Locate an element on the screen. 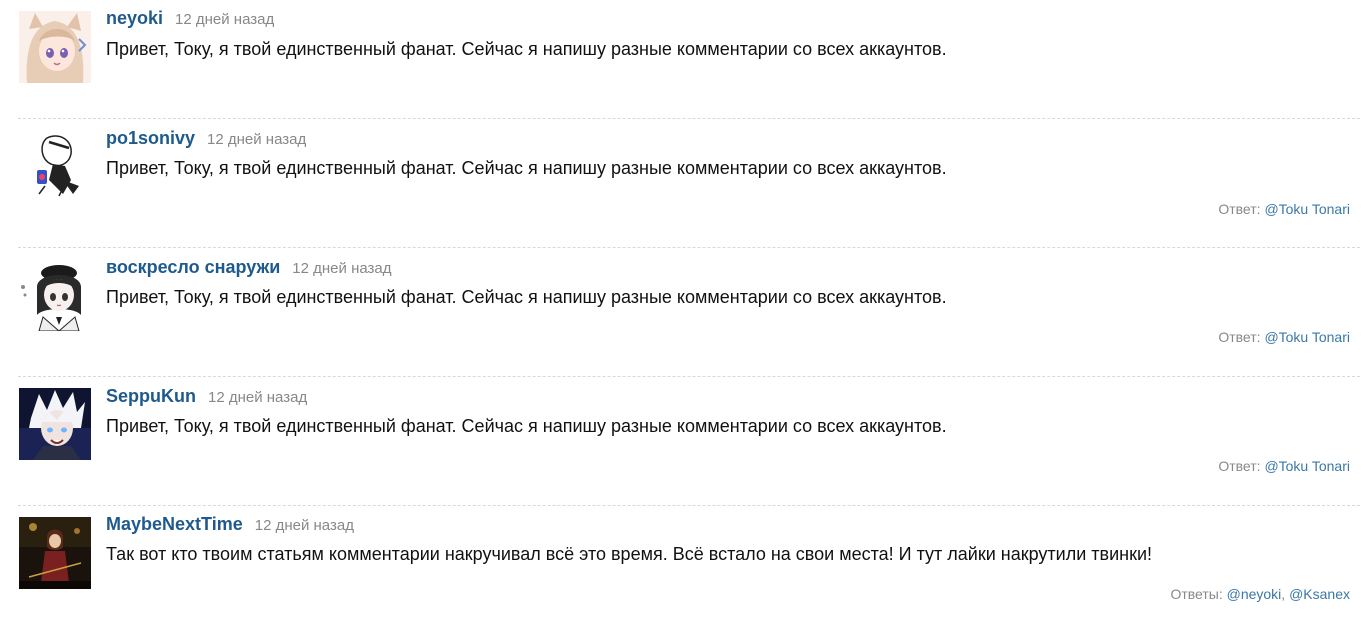  comment-header: SeppuKun 12 дней назад is located at coordinates (206, 397).